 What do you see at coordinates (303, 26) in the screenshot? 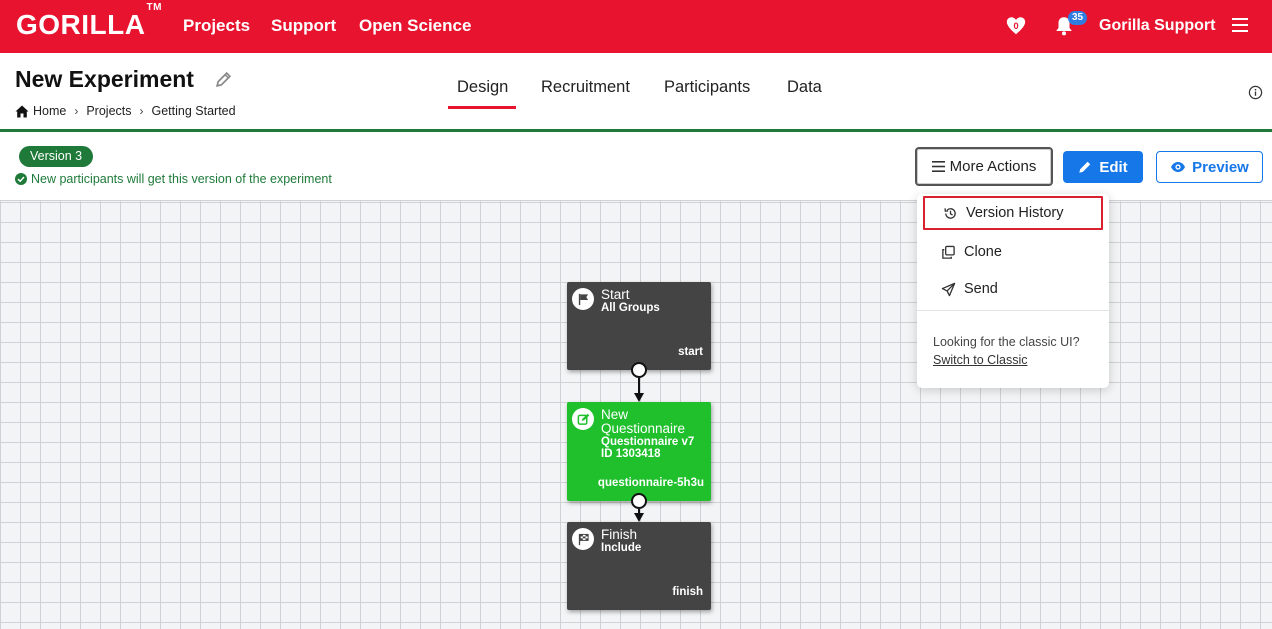
I see `nav-support: Support` at bounding box center [303, 26].